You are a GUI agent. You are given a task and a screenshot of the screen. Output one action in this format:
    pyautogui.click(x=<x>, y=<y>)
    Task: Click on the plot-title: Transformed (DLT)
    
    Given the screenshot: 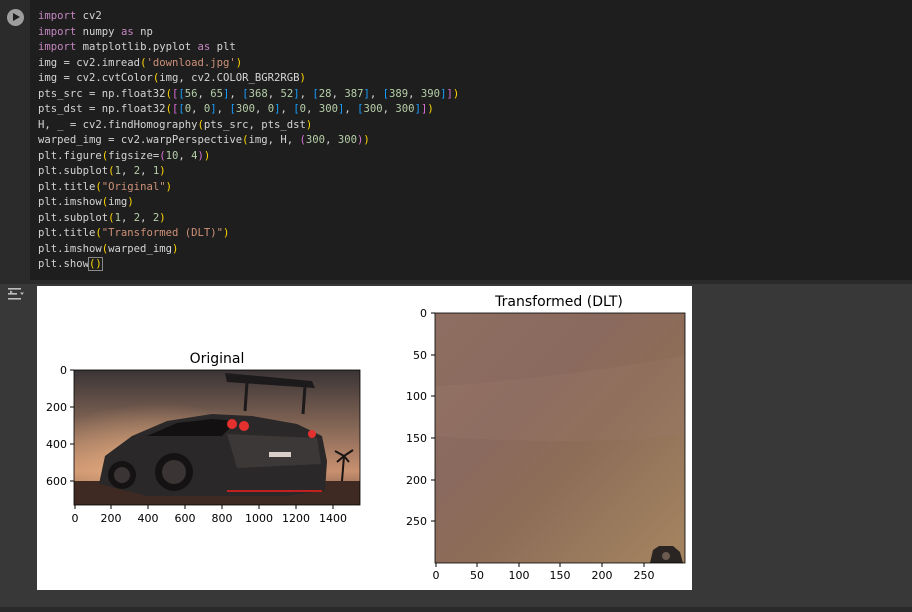 What is the action you would take?
    pyautogui.click(x=558, y=302)
    